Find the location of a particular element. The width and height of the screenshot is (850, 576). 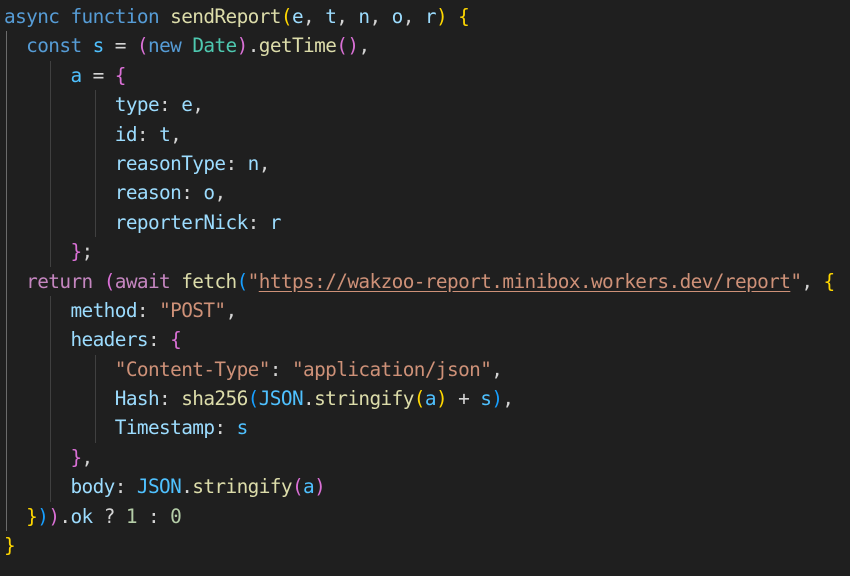

code-line: id: t, is located at coordinates (419, 134).